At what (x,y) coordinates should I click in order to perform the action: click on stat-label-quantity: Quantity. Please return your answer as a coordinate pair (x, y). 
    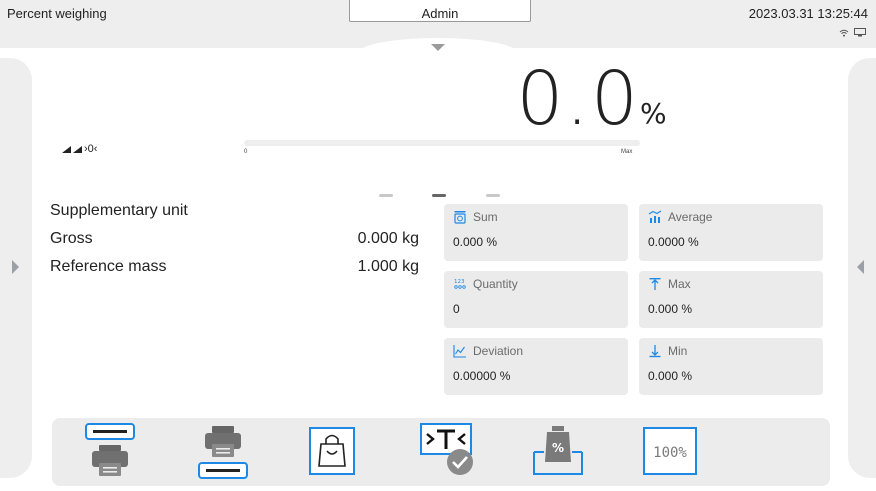
    Looking at the image, I should click on (495, 284).